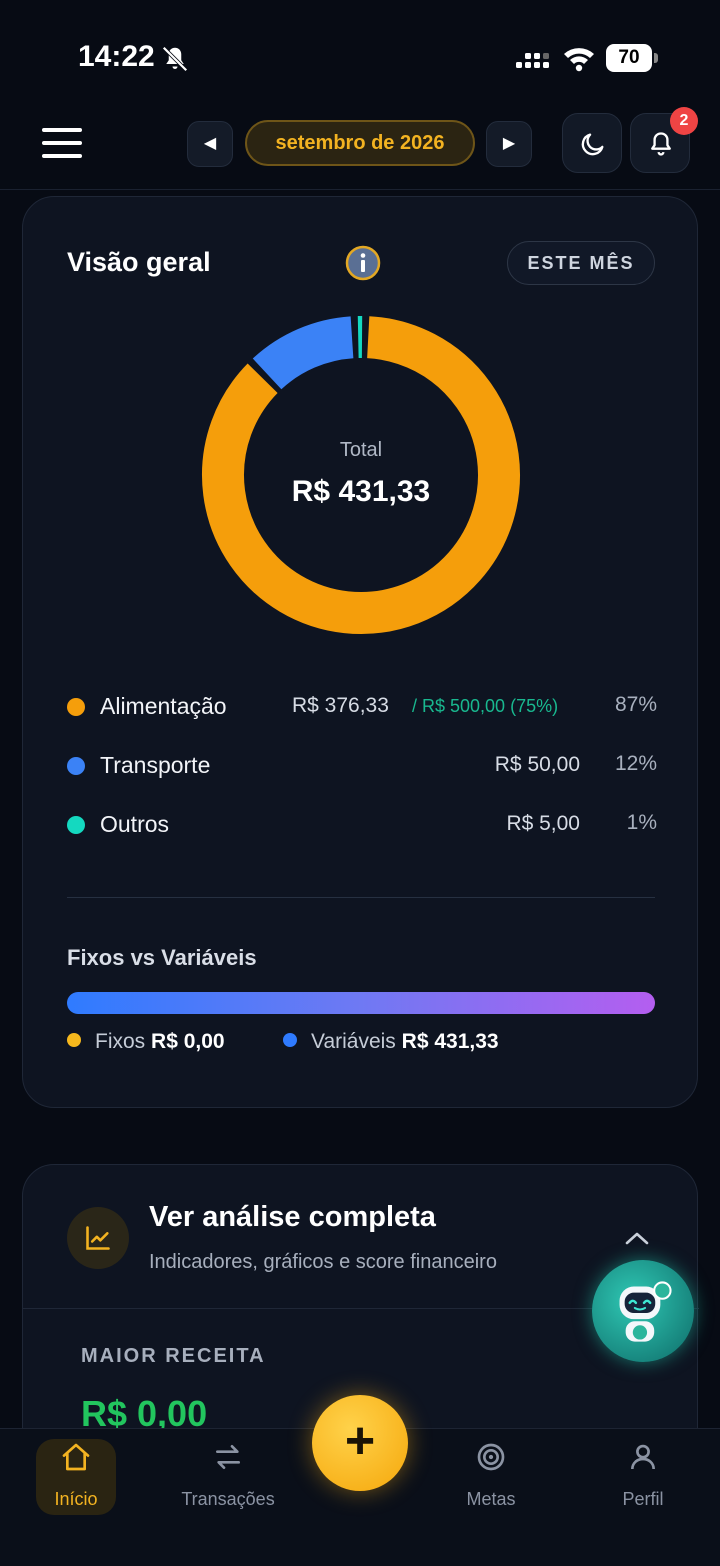  Describe the element at coordinates (485, 706) in the screenshot. I see `legend-budget: / R$ 500,00 (75%)` at that location.